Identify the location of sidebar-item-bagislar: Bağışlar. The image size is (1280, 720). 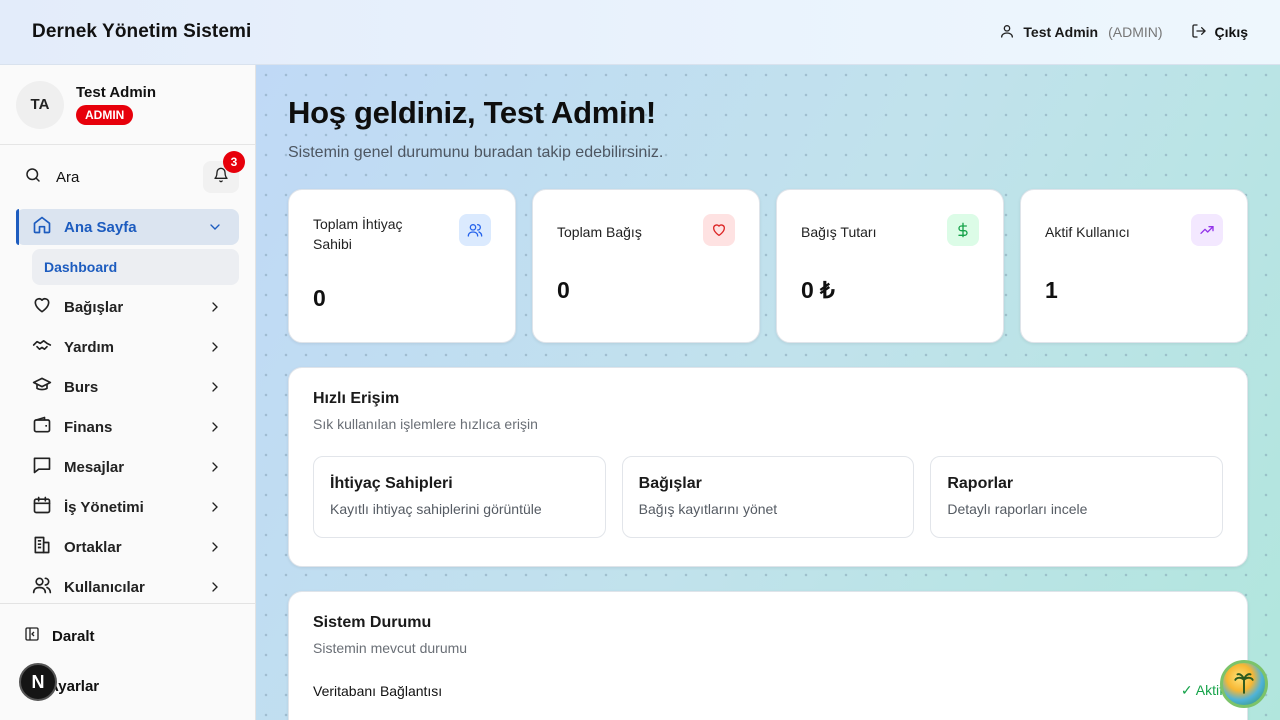
(127, 307).